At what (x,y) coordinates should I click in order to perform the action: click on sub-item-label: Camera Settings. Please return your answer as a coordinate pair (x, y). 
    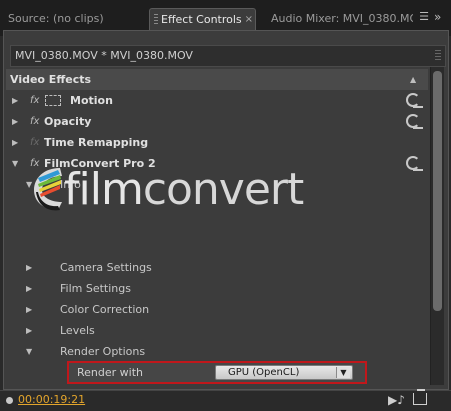
    Looking at the image, I should click on (106, 267).